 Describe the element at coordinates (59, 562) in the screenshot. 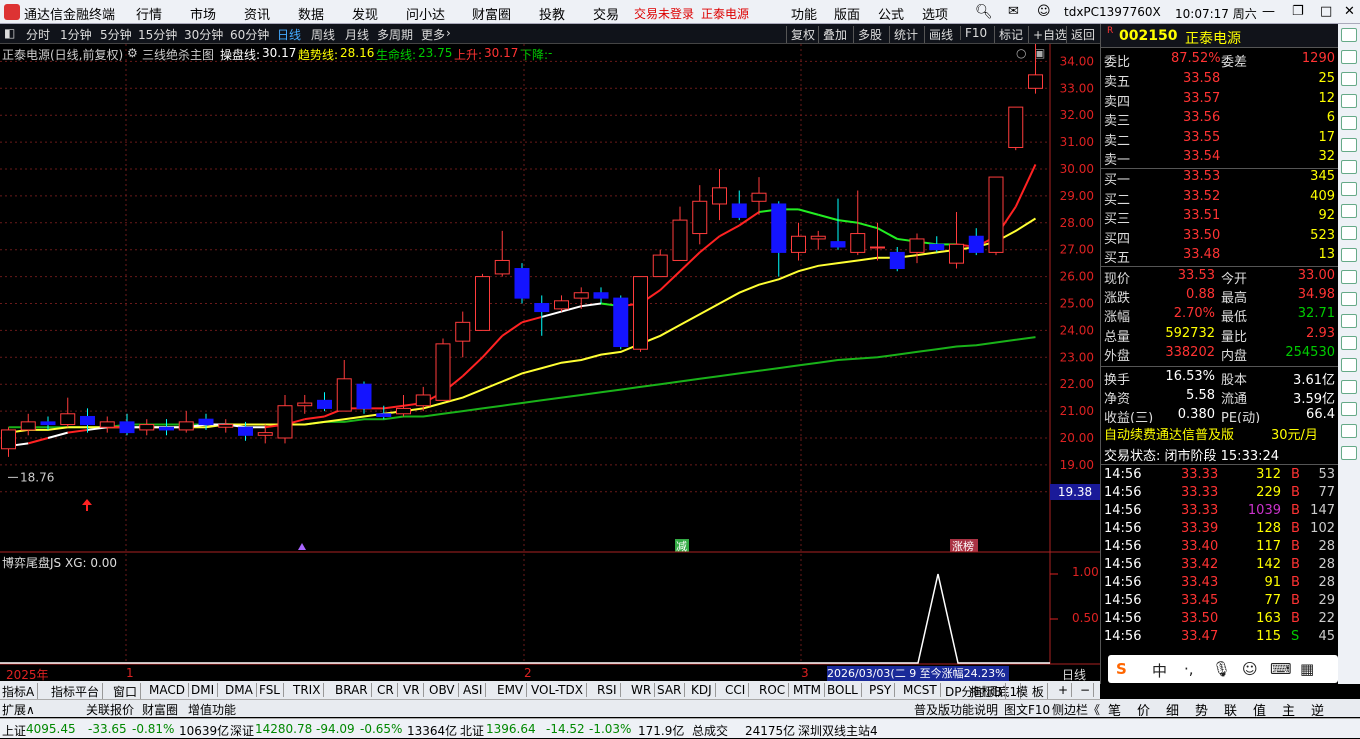

I see `subchart-label: 博弈尾盘JS XG: 0.00` at that location.